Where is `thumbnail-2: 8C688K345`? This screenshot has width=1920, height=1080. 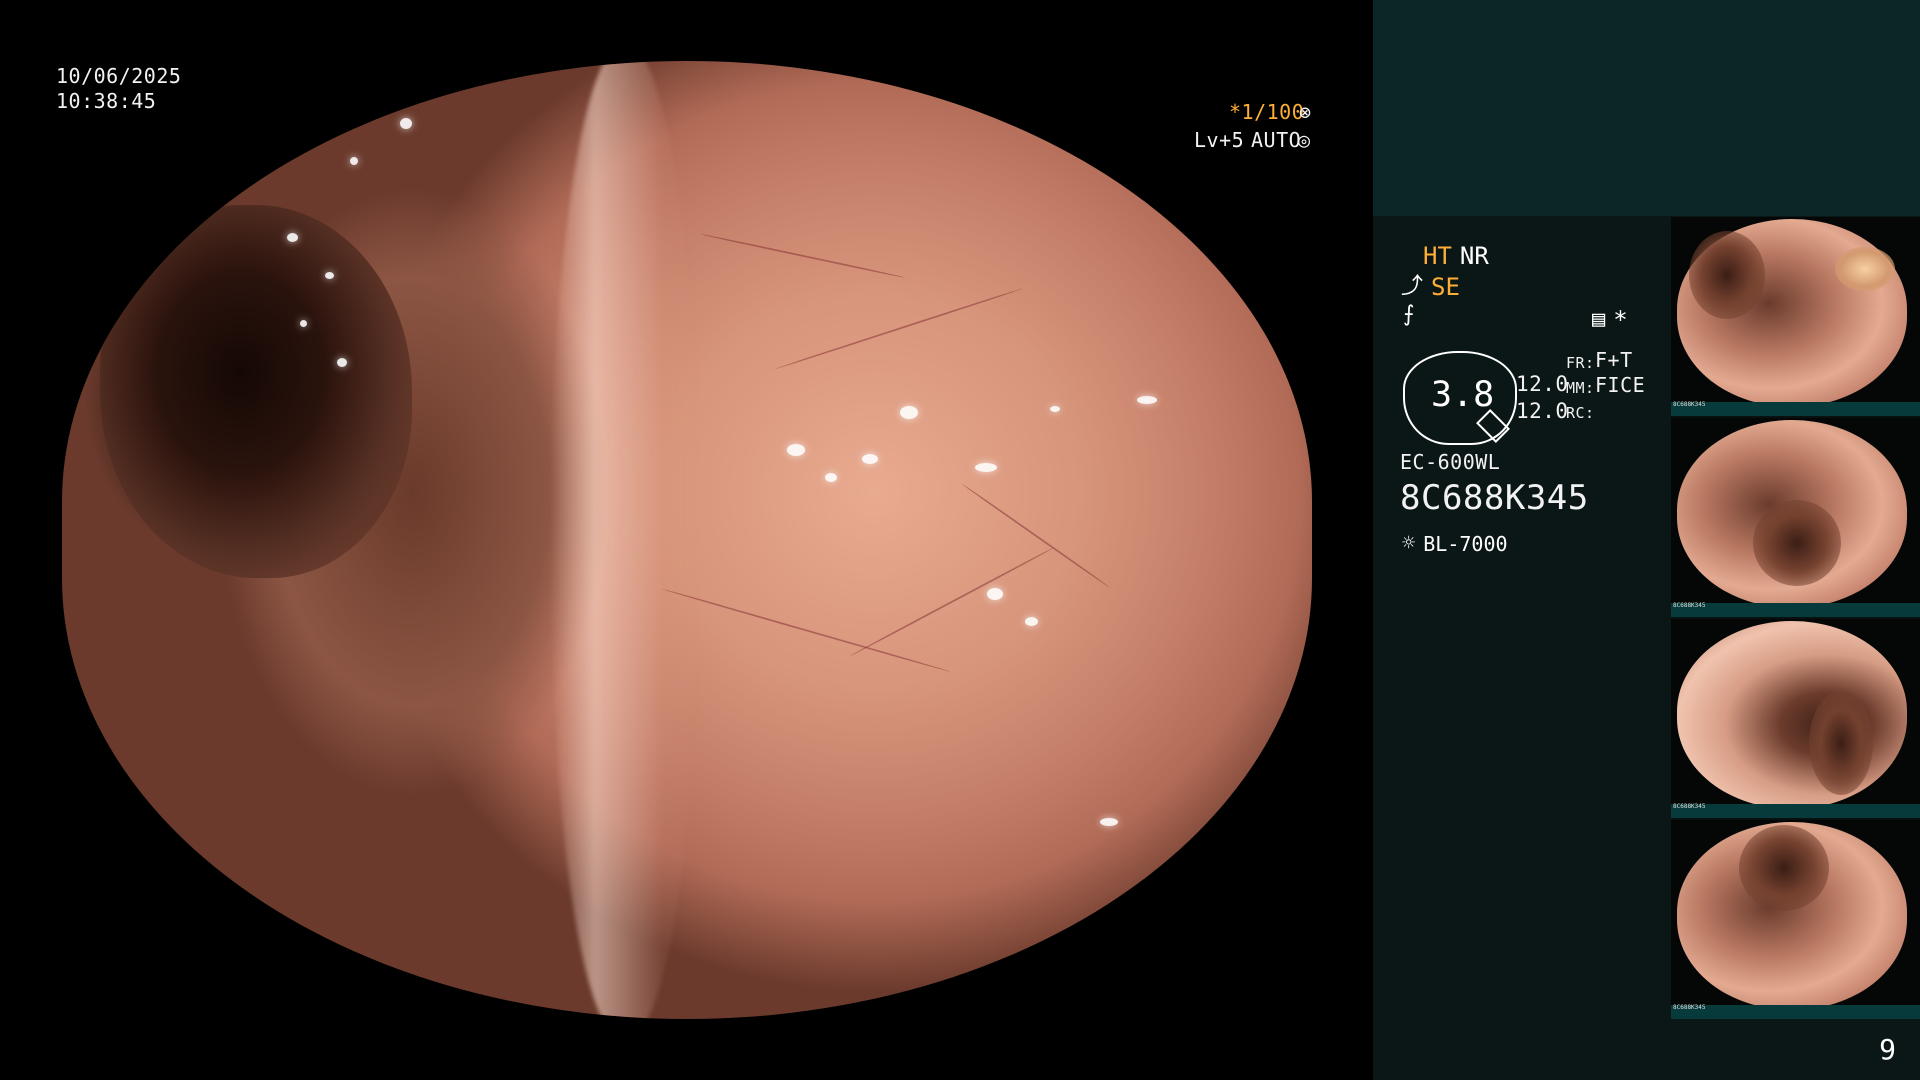 thumbnail-2: 8C688K345 is located at coordinates (1795, 517).